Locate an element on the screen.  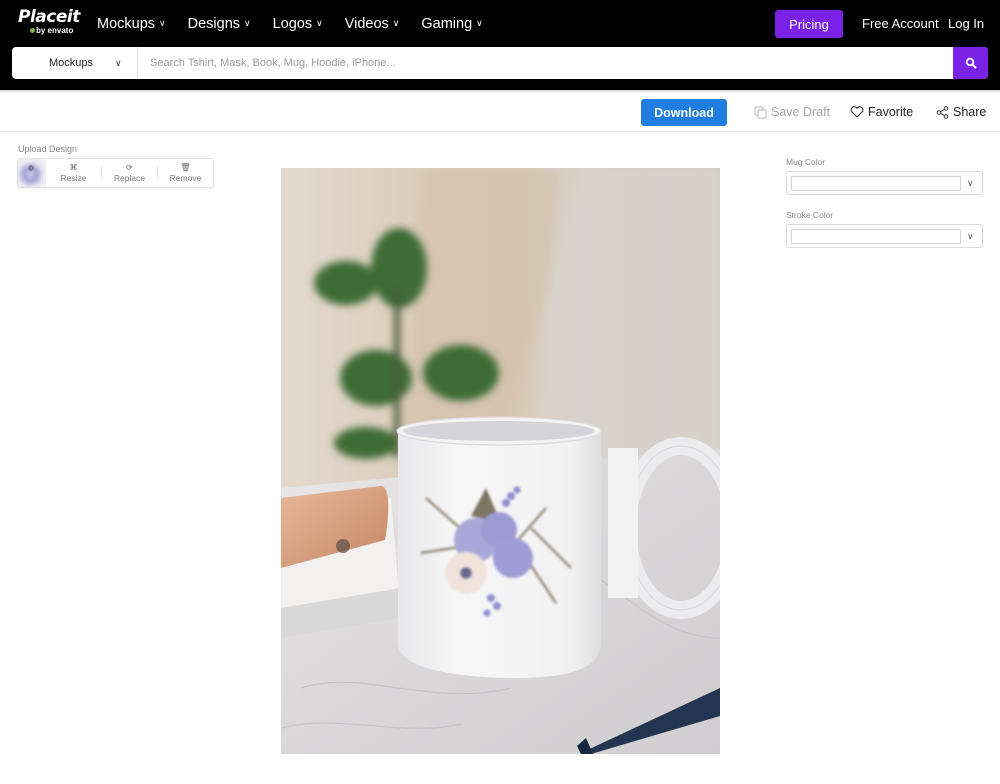
mug-color-select: ∨ is located at coordinates (884, 183).